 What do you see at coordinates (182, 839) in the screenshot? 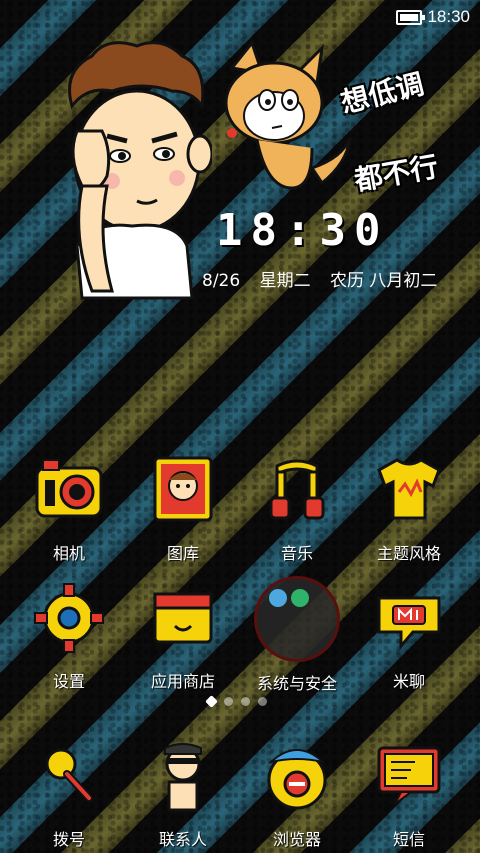
I see `app-label: 联系人` at bounding box center [182, 839].